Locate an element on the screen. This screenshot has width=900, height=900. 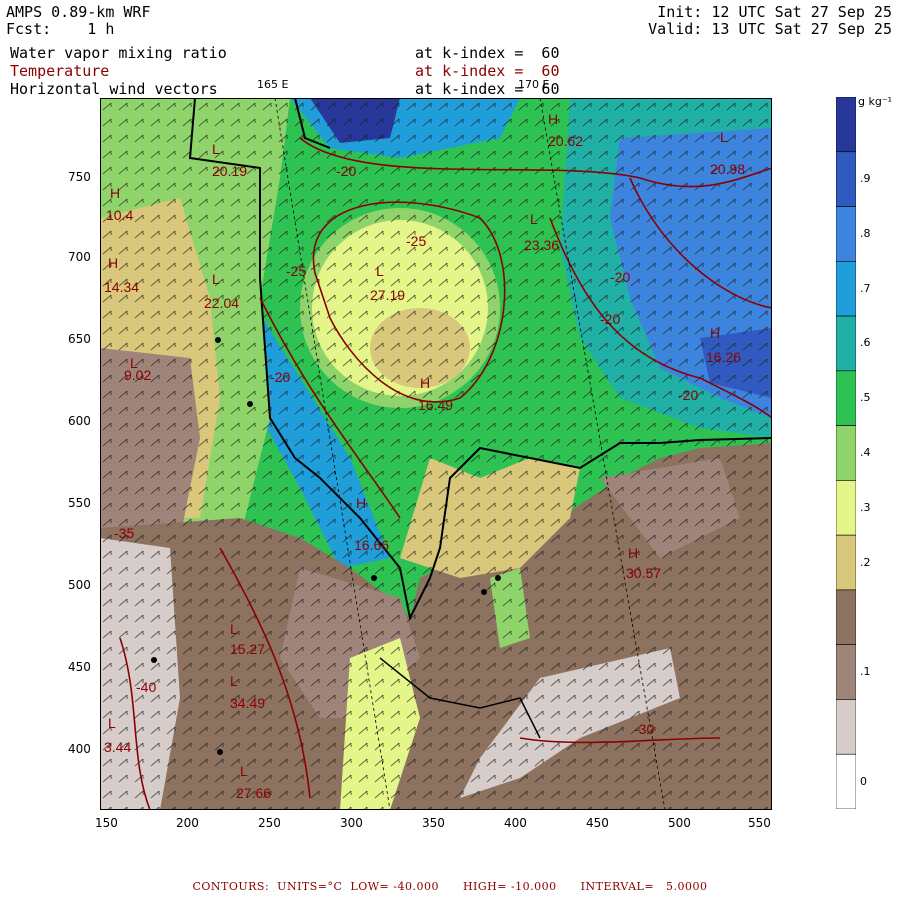
y-tick-label: 500 is located at coordinates (79, 585).